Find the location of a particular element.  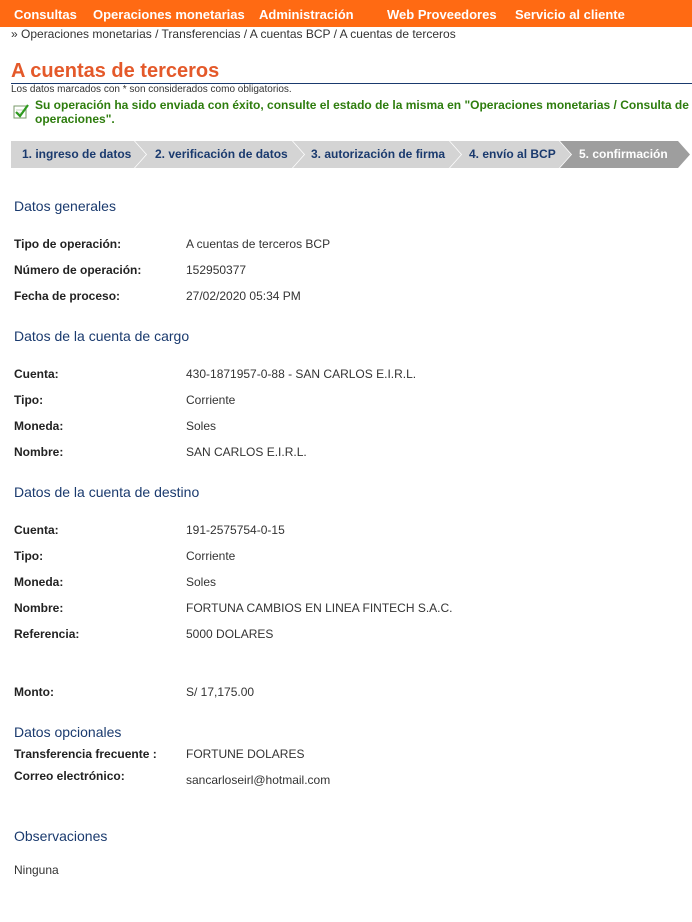

destino-referencia-label: Referencia: is located at coordinates (47, 634).